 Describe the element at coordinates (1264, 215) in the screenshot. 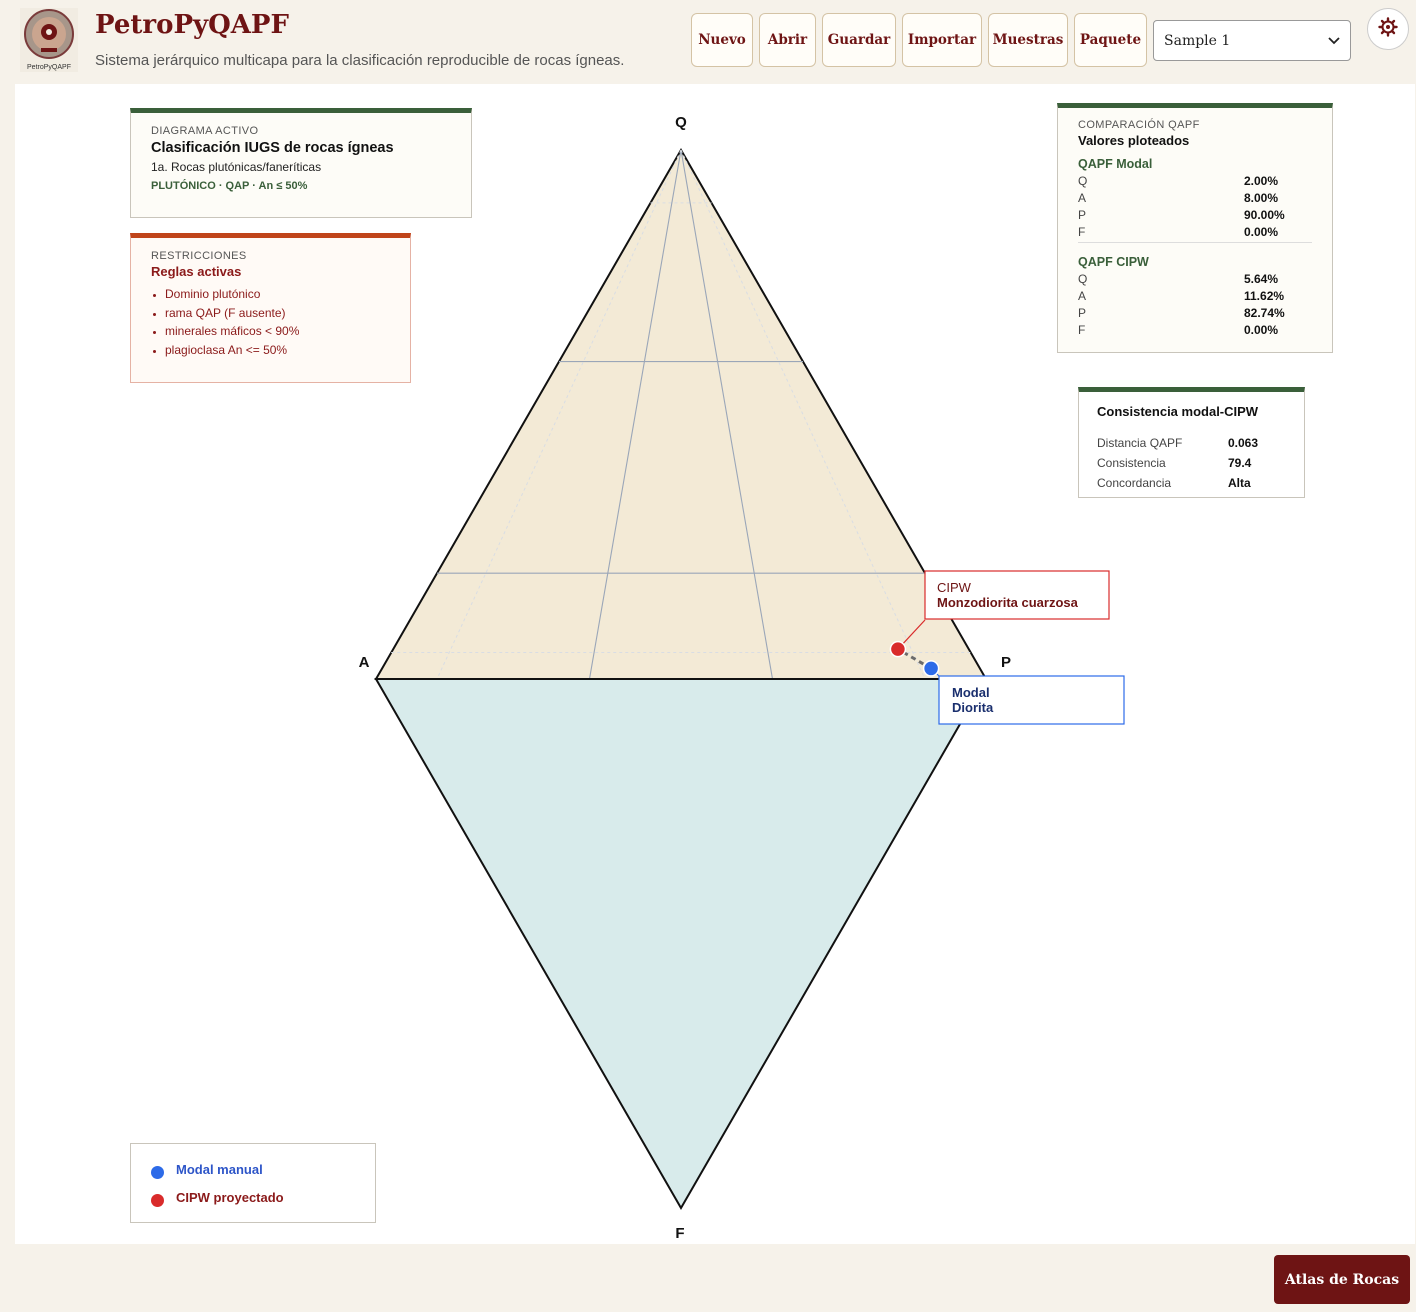

I see `modal-value: 90.00%` at that location.